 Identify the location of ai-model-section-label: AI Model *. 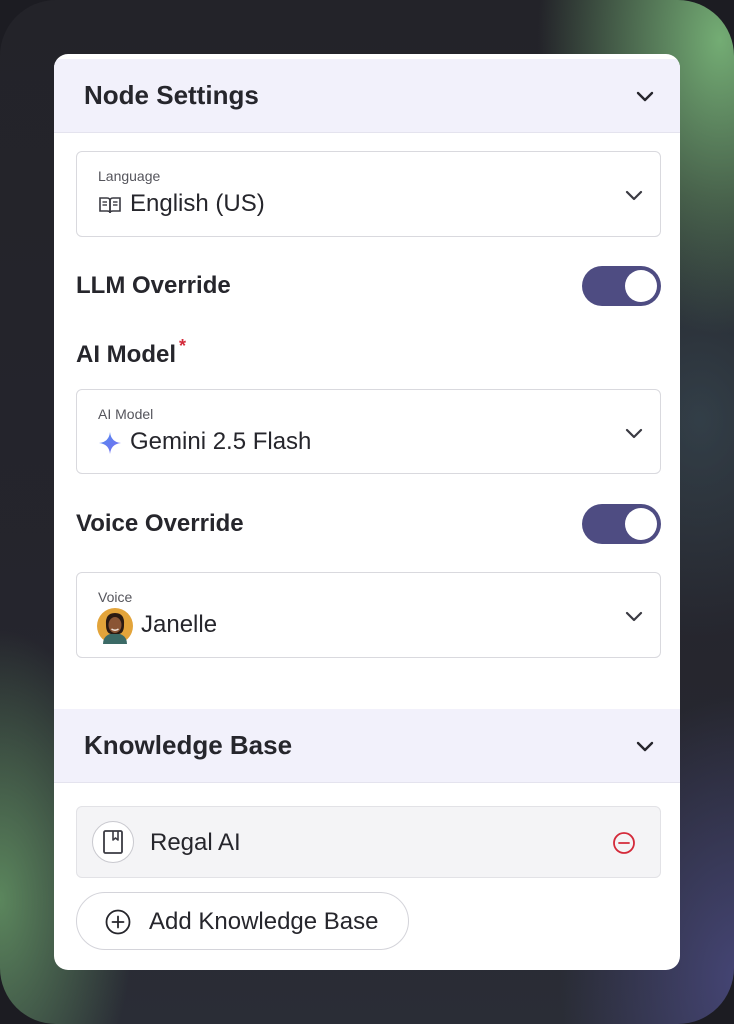
(131, 352).